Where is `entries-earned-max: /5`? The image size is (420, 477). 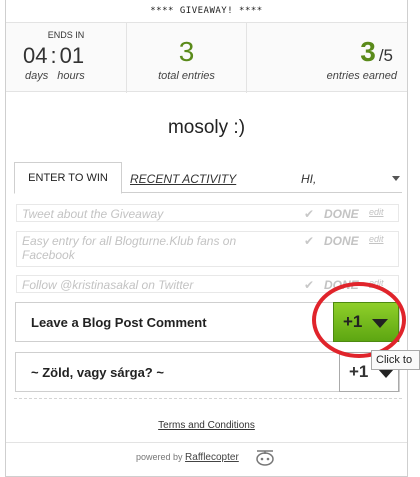 entries-earned-max: /5 is located at coordinates (385, 55).